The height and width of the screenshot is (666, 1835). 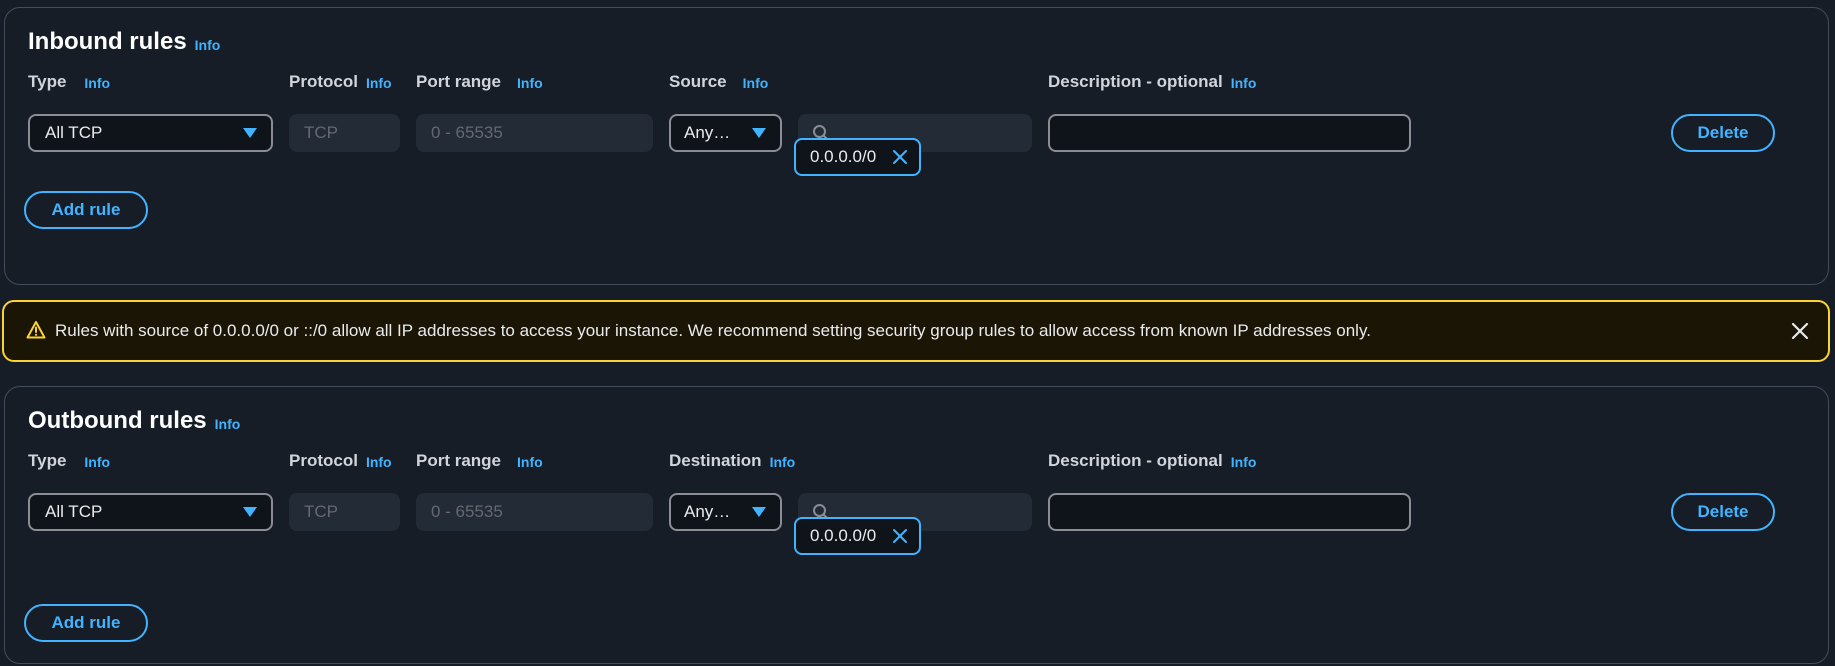 What do you see at coordinates (86, 210) in the screenshot?
I see `add-inbound-rule-button: Add rule` at bounding box center [86, 210].